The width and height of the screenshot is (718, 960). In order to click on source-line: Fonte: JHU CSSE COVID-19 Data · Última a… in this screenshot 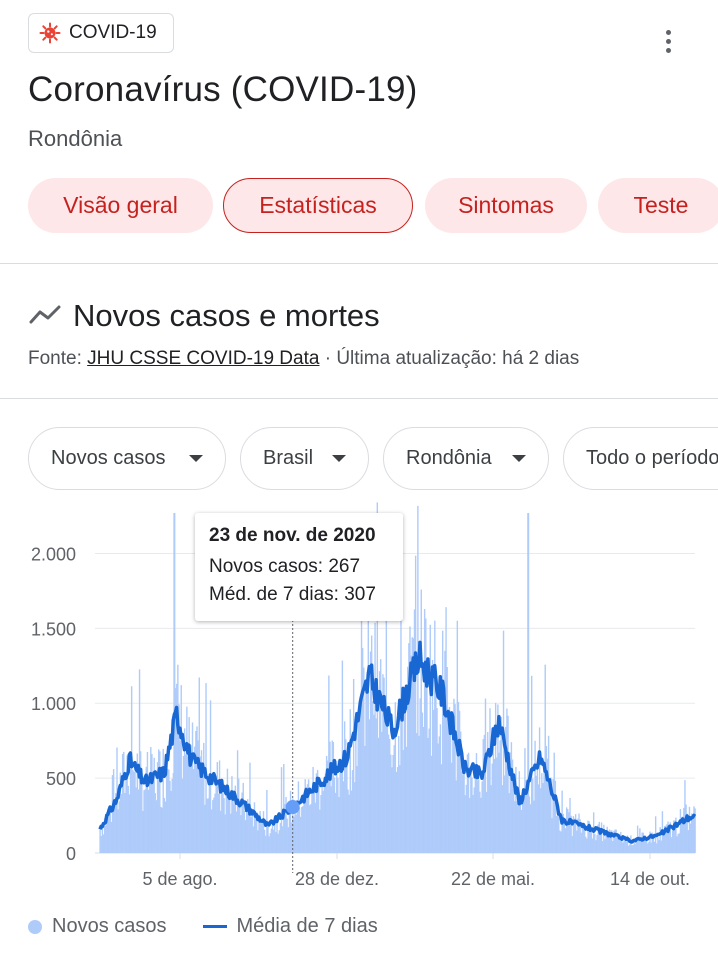, I will do `click(303, 359)`.